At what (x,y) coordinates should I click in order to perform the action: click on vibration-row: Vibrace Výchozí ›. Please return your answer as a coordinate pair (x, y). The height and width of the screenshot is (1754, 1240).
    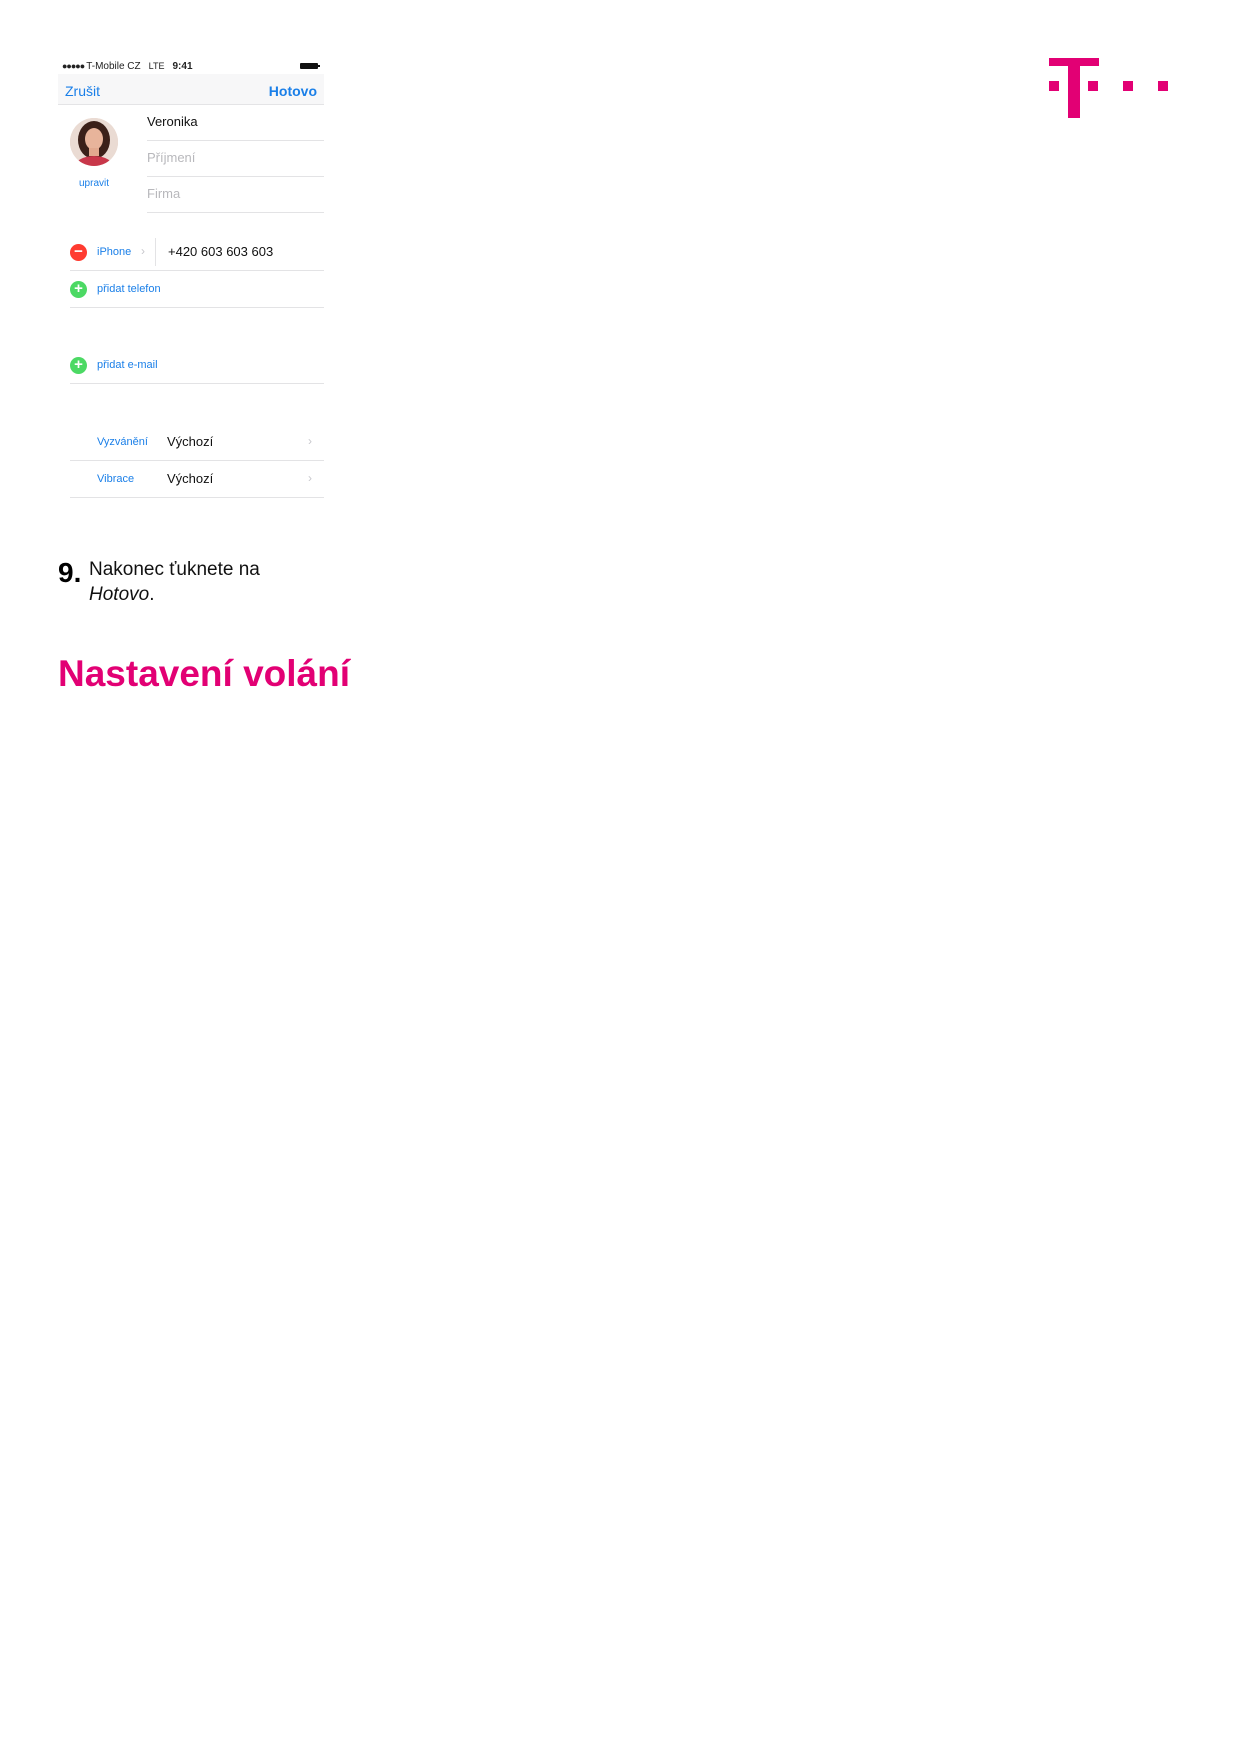
    Looking at the image, I should click on (197, 479).